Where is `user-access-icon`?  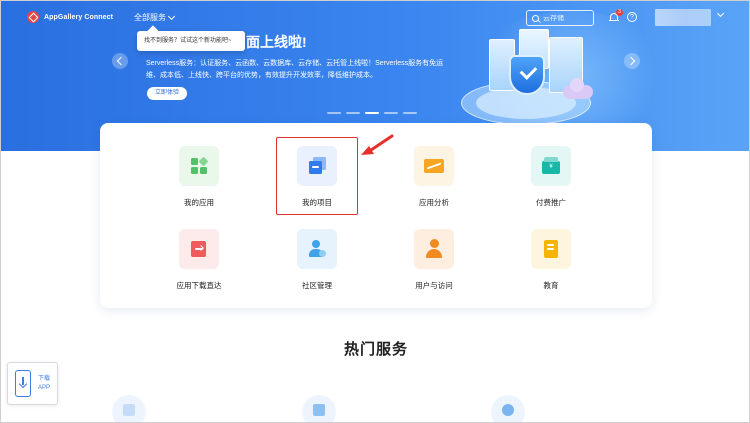
user-access-icon is located at coordinates (434, 249).